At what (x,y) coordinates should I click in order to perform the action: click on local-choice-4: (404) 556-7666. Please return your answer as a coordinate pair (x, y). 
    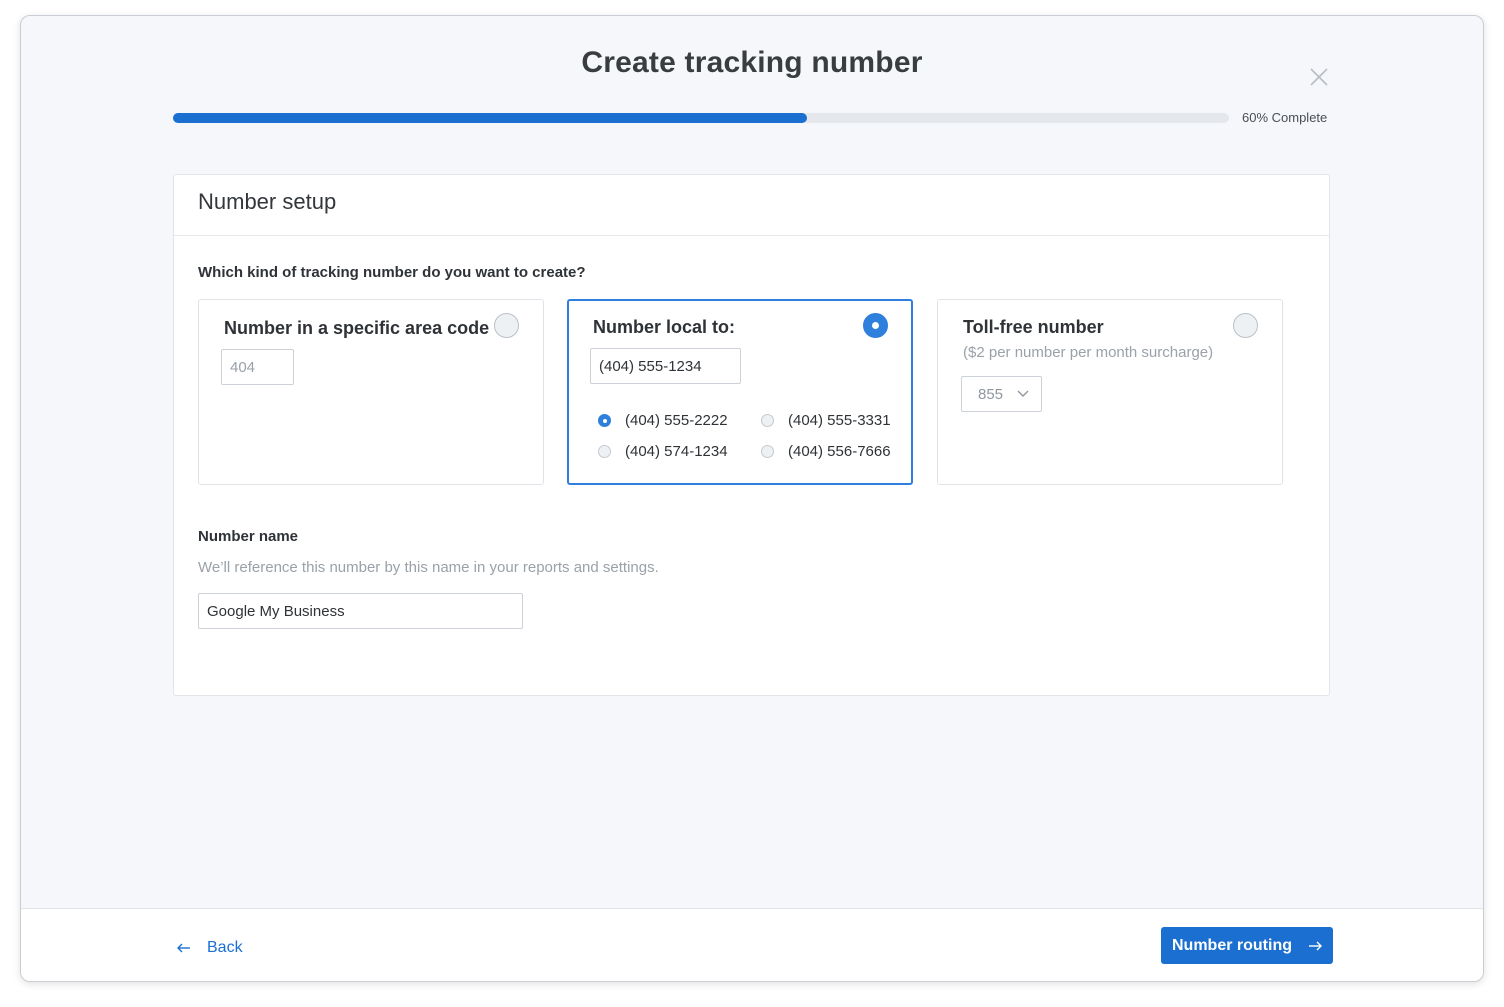
    Looking at the image, I should click on (826, 451).